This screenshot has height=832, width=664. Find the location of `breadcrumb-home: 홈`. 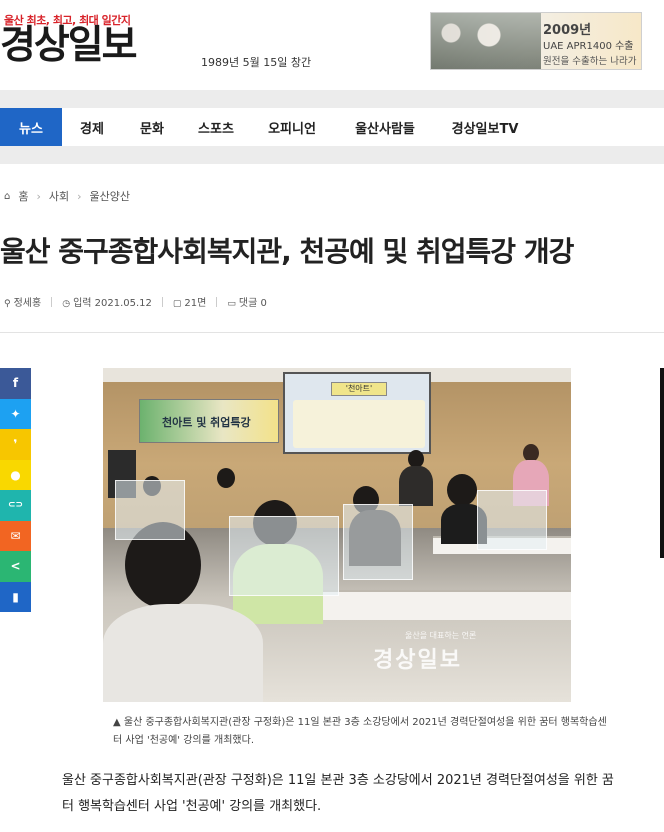

breadcrumb-home: 홈 is located at coordinates (23, 196).